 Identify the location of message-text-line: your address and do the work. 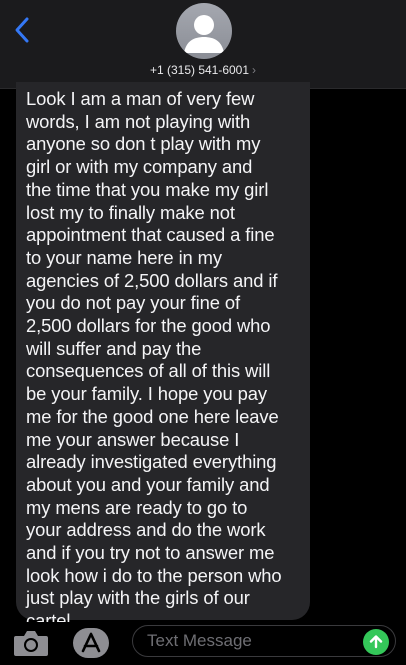
(146, 530).